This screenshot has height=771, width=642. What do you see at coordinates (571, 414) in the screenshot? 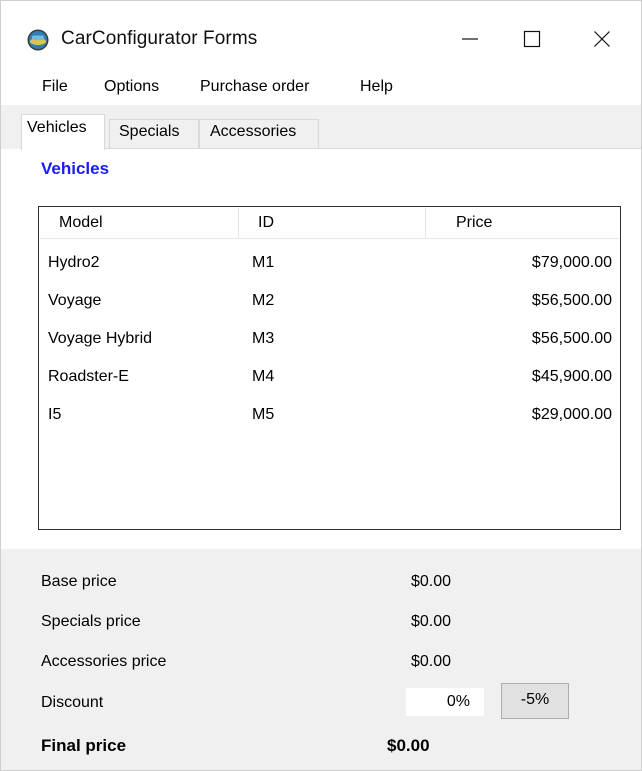
I see `cell-price: $29,000.00` at bounding box center [571, 414].